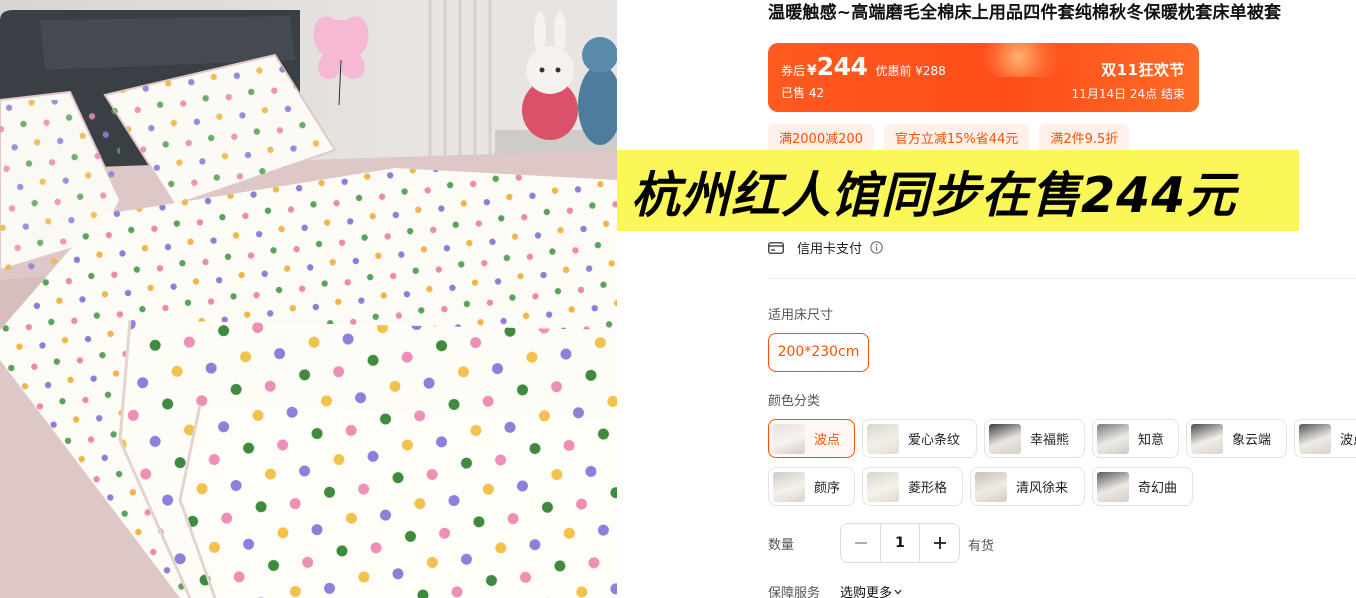 This screenshot has height=598, width=1356. What do you see at coordinates (801, 315) in the screenshot?
I see `size-label: 适用床尺寸` at bounding box center [801, 315].